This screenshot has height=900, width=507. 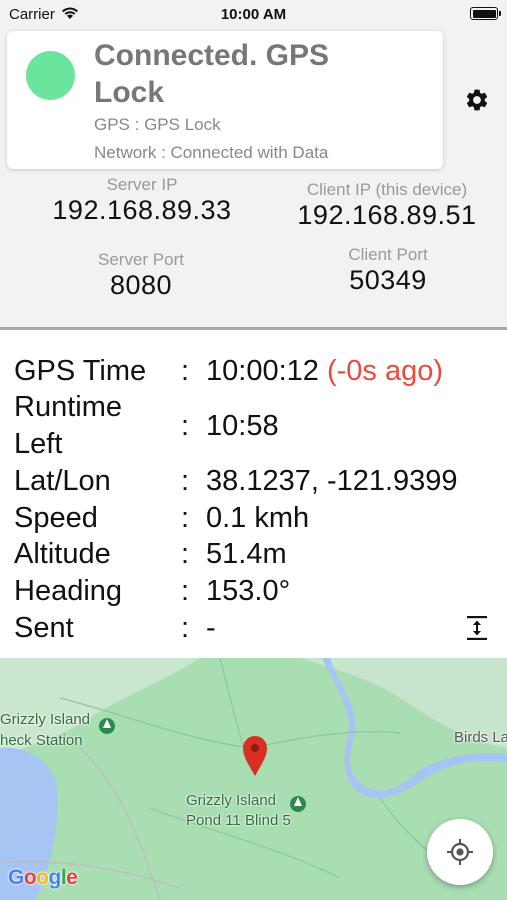 I want to click on heading-value: 153.0°, so click(x=248, y=591).